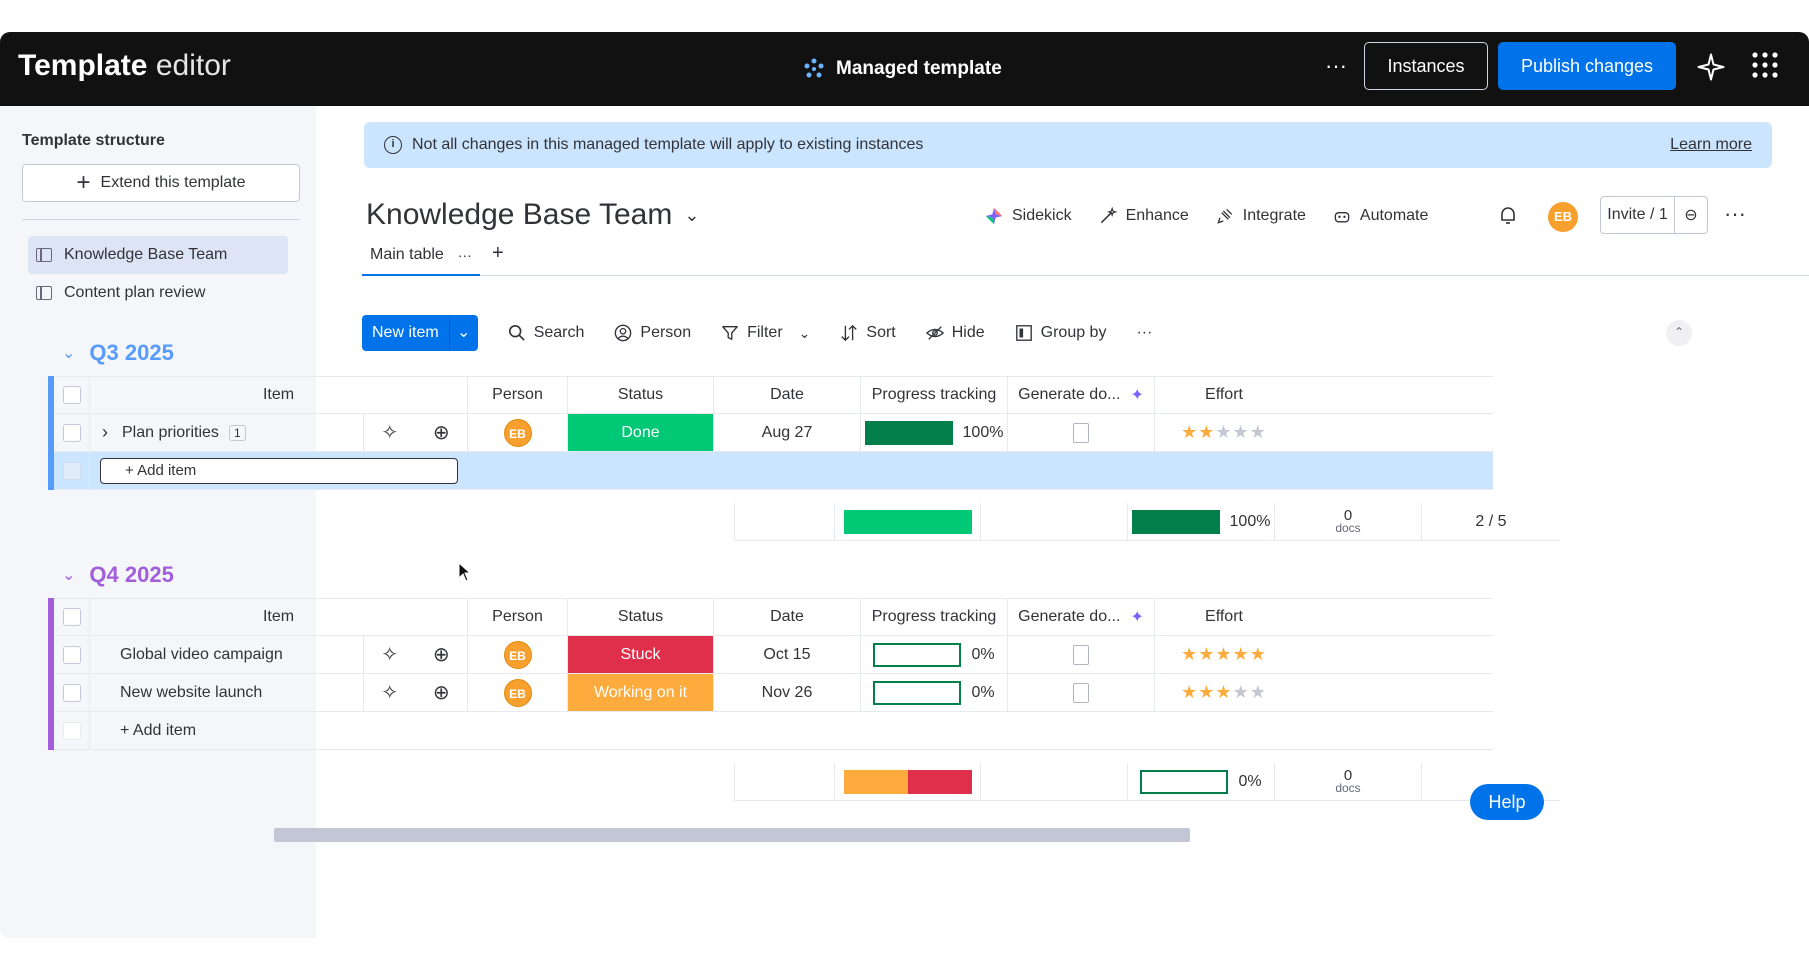  I want to click on notification-bell-icon, so click(1508, 216).